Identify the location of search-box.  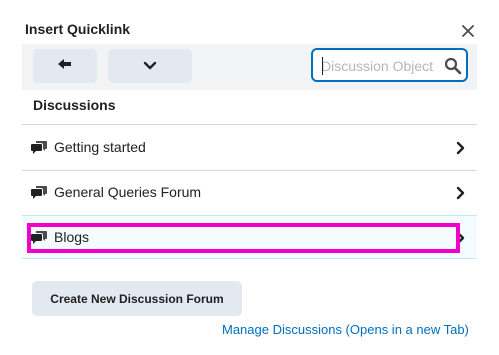
(389, 65).